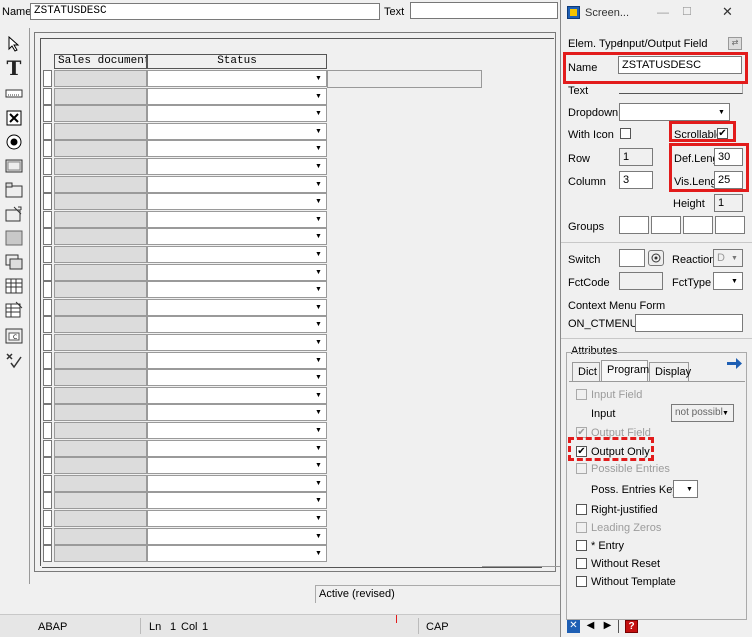  What do you see at coordinates (14, 238) in the screenshot?
I see `box-icon` at bounding box center [14, 238].